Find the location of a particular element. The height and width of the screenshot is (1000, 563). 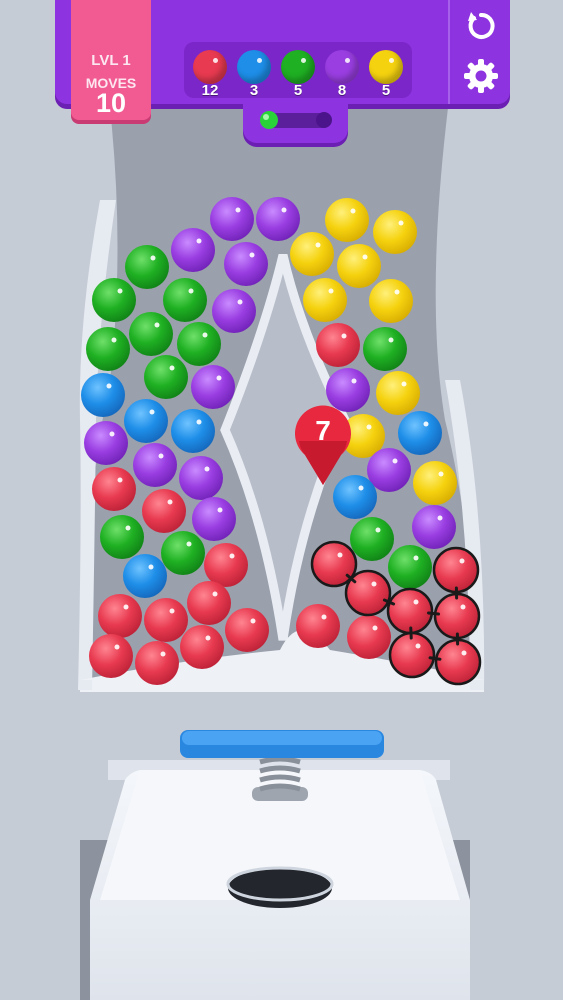

progress-marker-icon is located at coordinates (269, 120).